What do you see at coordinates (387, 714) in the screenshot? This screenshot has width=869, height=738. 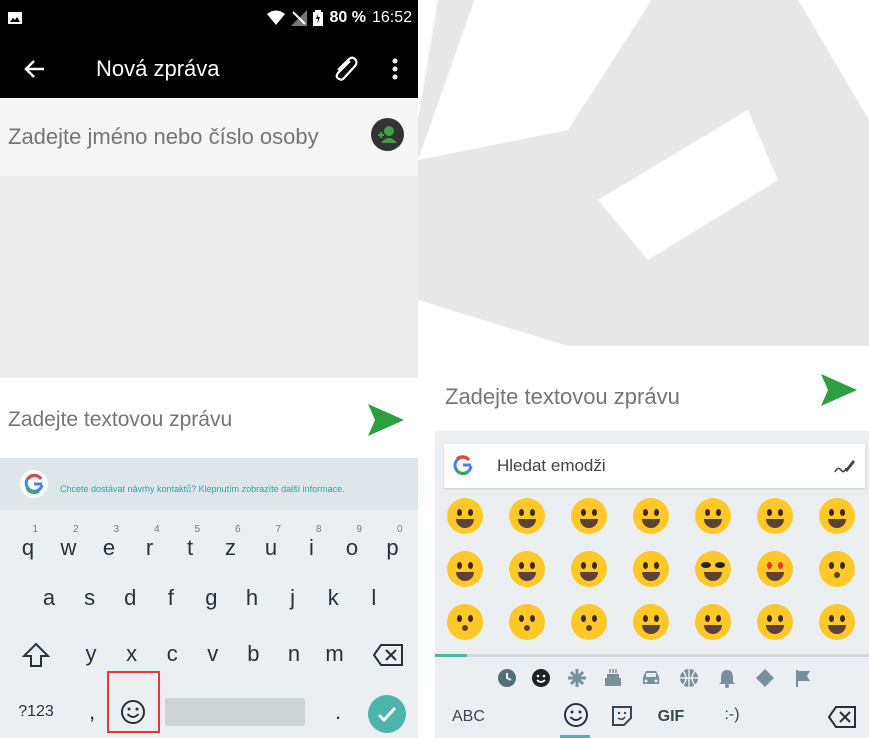 I see `enter-key` at bounding box center [387, 714].